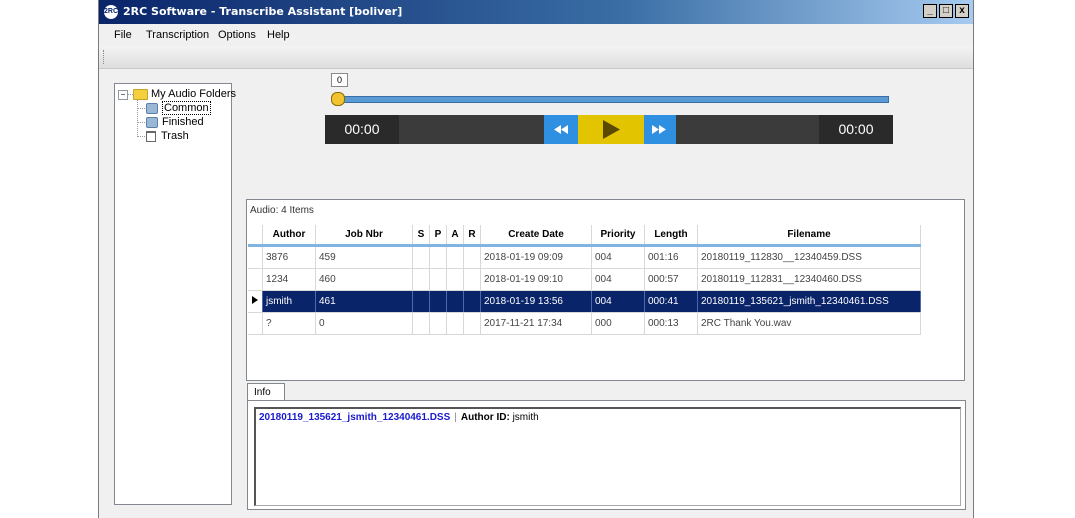 The image size is (1075, 518). Describe the element at coordinates (266, 392) in the screenshot. I see `tab-info: Info` at that location.